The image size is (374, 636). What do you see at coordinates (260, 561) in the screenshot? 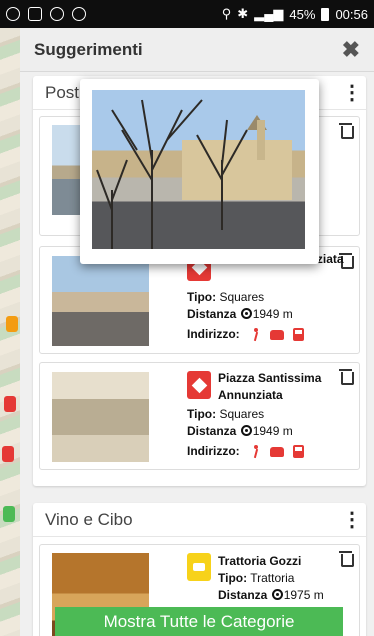
I see `place-name: Trattoria Gozzi` at bounding box center [260, 561].